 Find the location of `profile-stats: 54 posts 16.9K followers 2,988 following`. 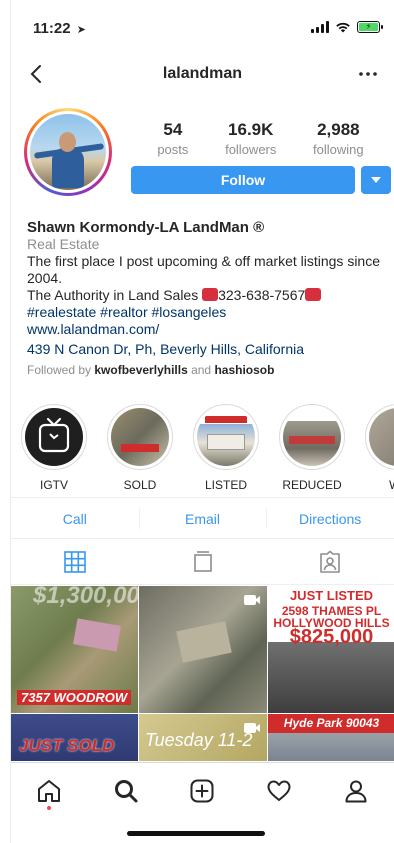

profile-stats: 54 posts 16.9K followers 2,988 following is located at coordinates (260, 138).